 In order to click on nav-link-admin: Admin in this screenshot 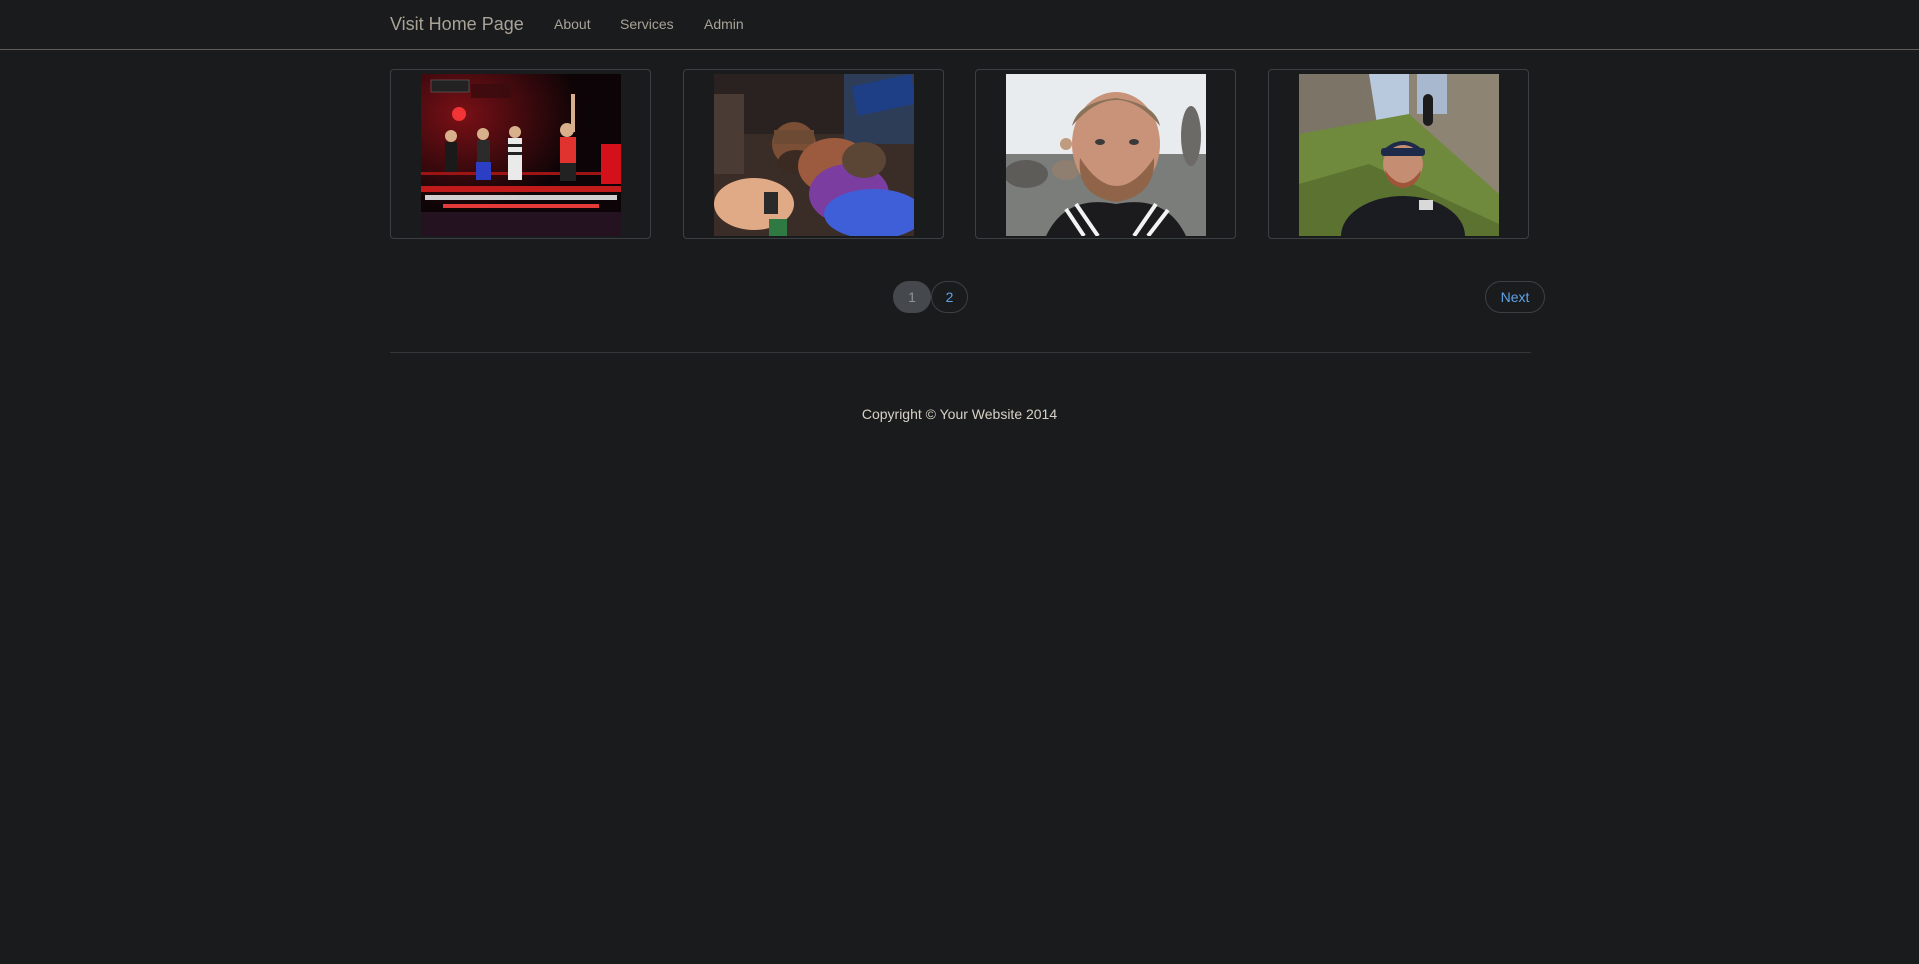, I will do `click(724, 24)`.